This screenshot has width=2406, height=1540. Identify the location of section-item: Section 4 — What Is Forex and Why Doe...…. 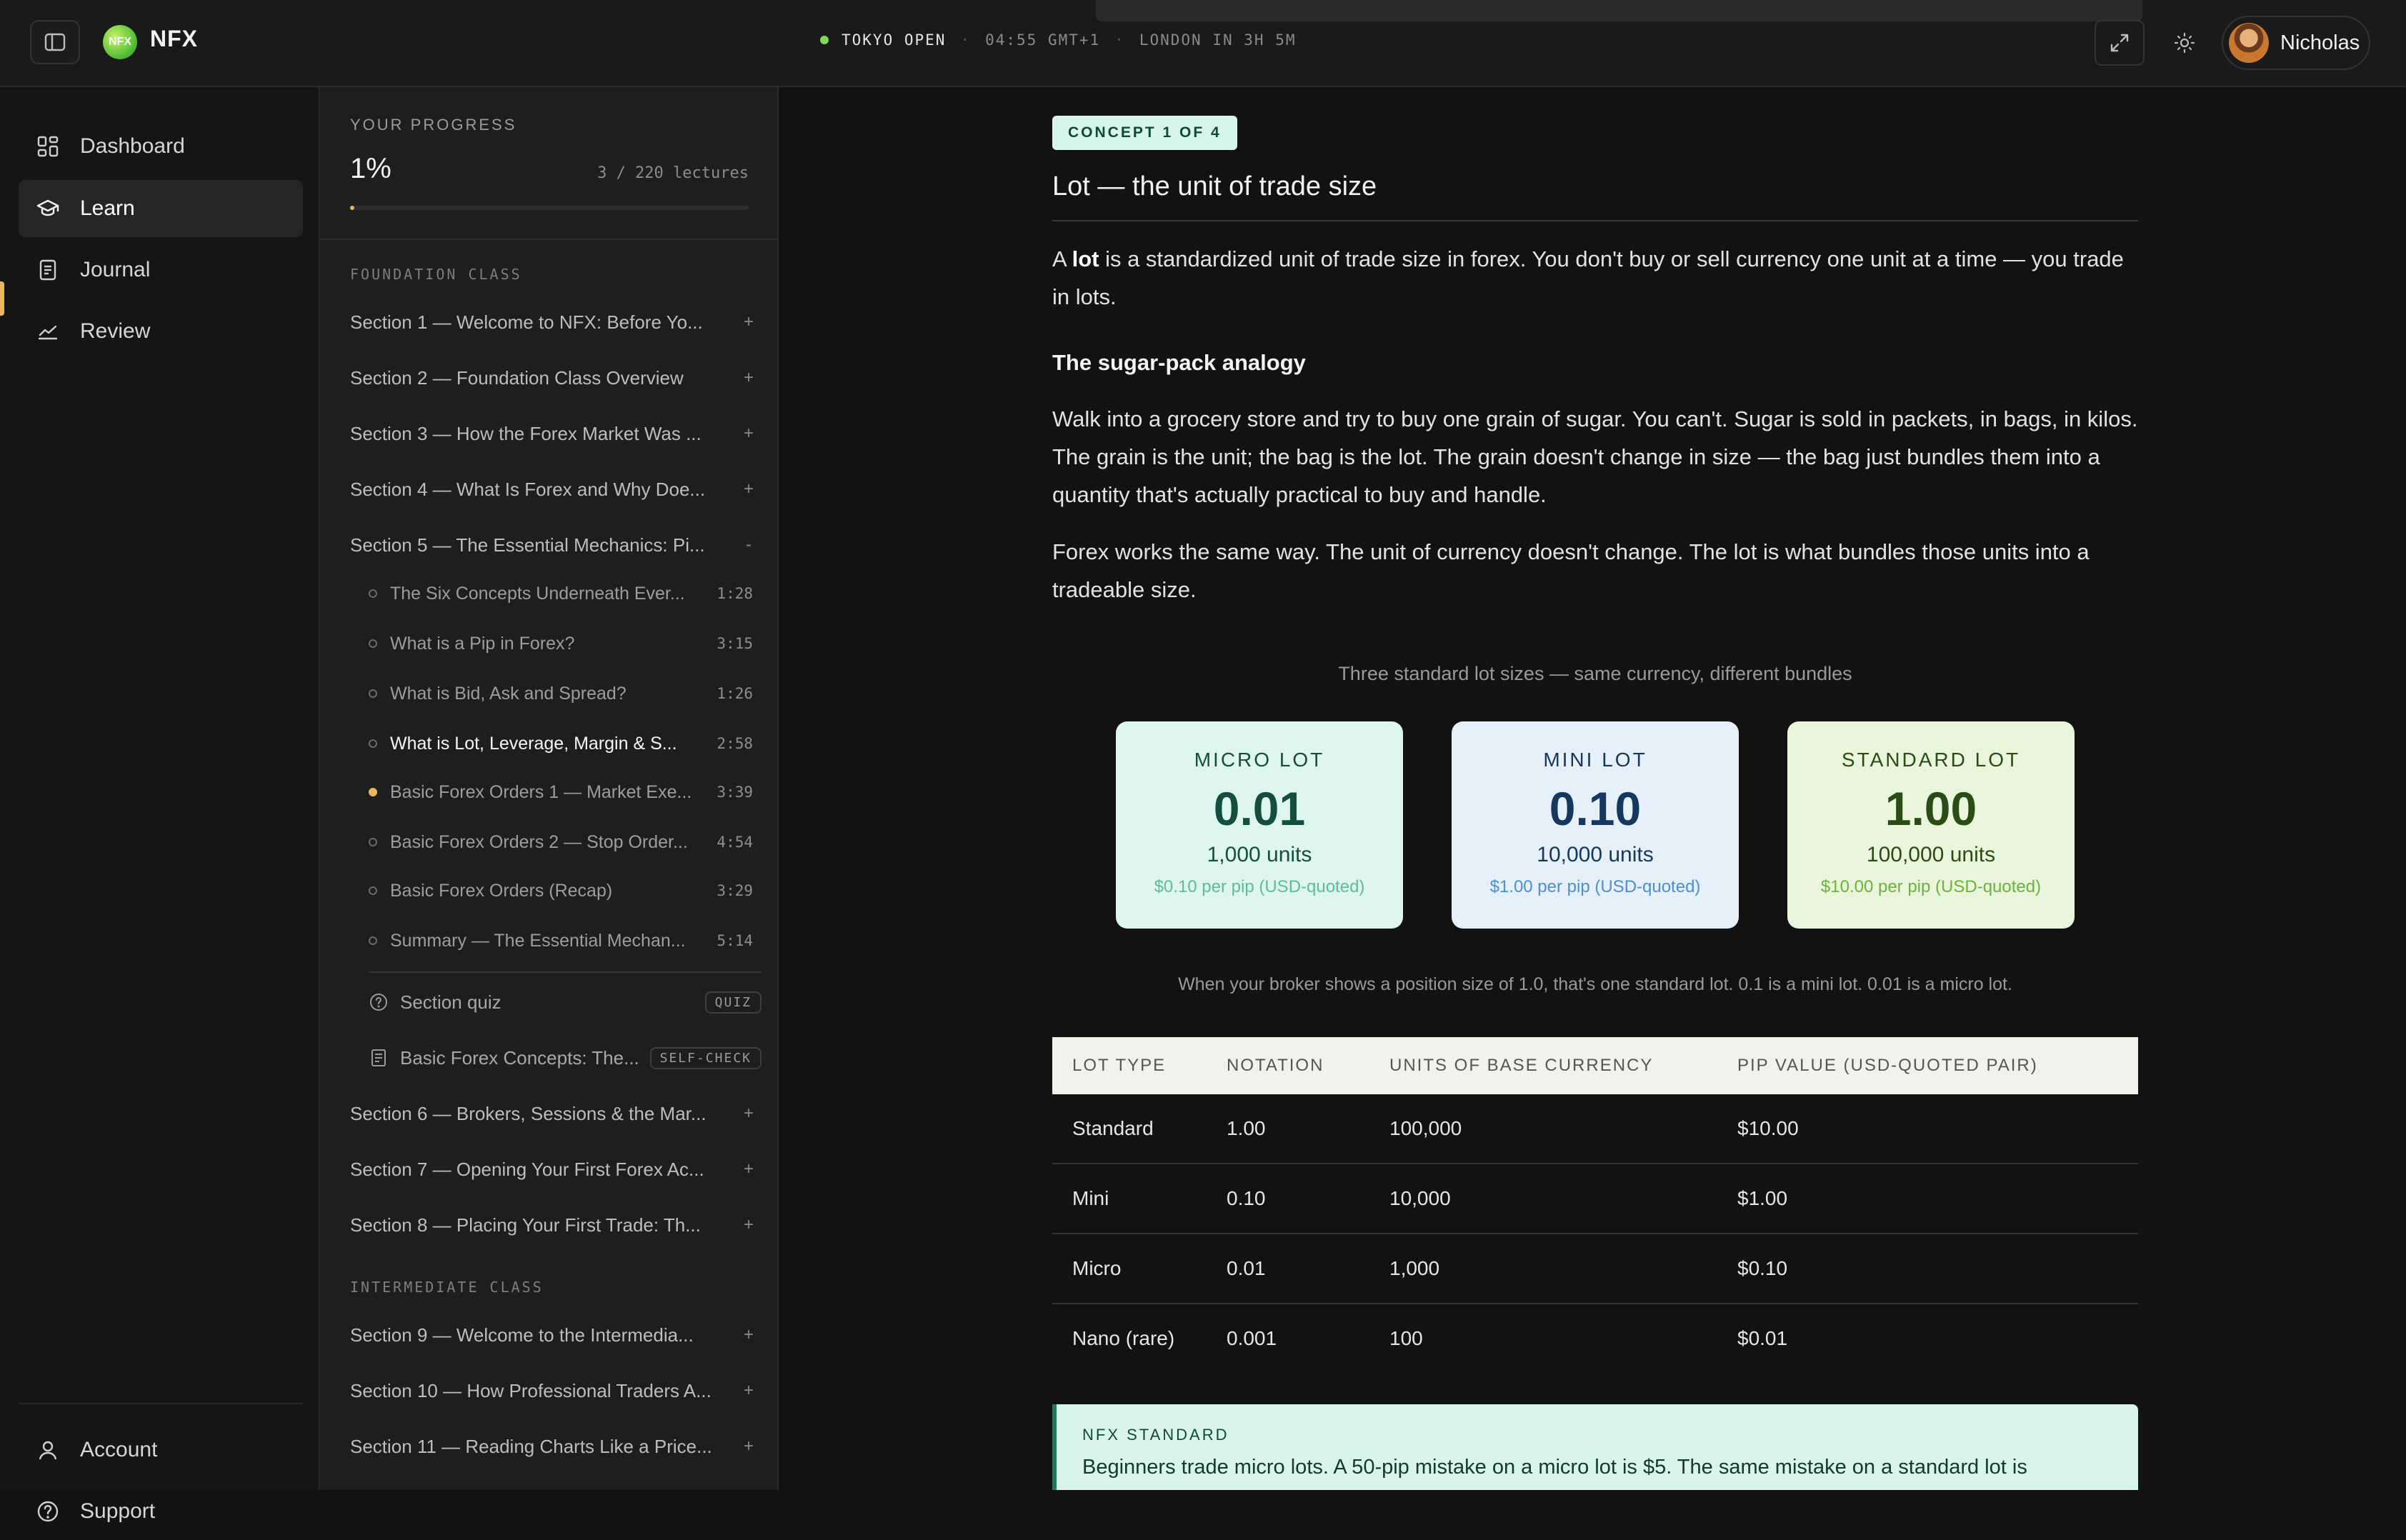
(553, 489).